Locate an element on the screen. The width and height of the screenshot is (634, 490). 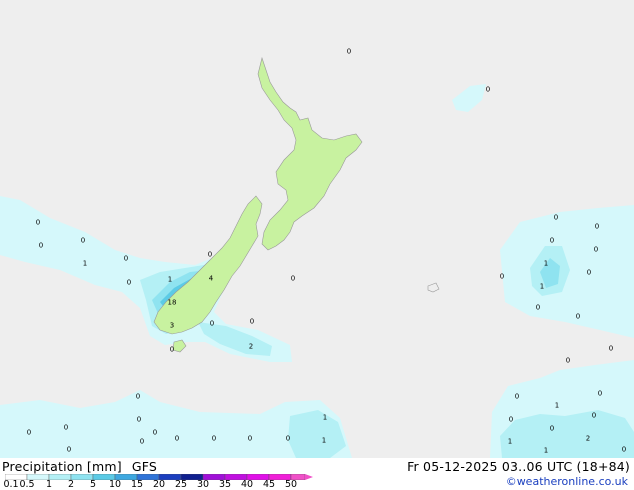
legend-tick-label: 0.5 is located at coordinates (27, 484).